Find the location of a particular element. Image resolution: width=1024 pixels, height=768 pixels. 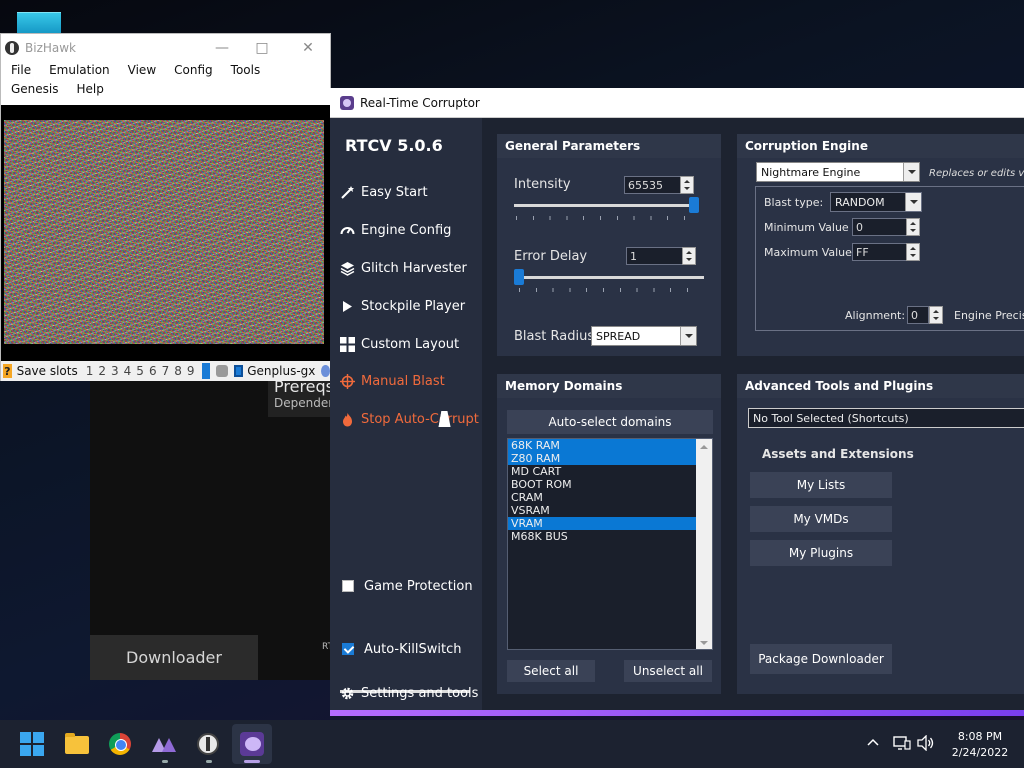

intensity-input: 65535 is located at coordinates (654, 185).